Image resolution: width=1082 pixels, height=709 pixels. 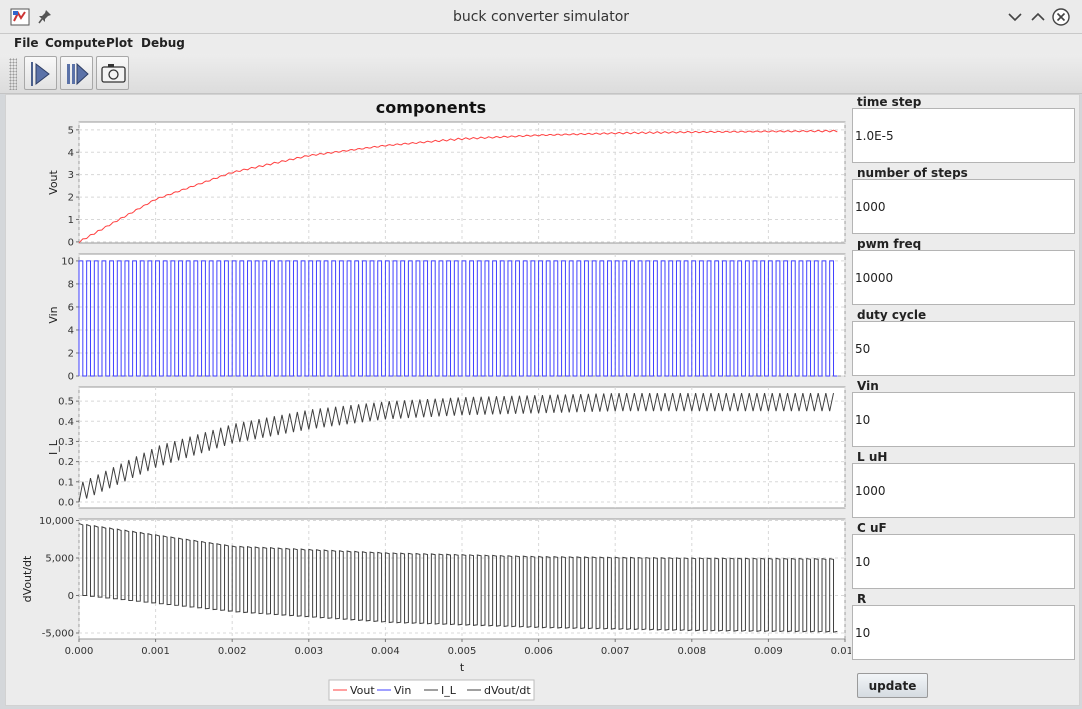 What do you see at coordinates (868, 386) in the screenshot?
I see `param-label-4: Vin` at bounding box center [868, 386].